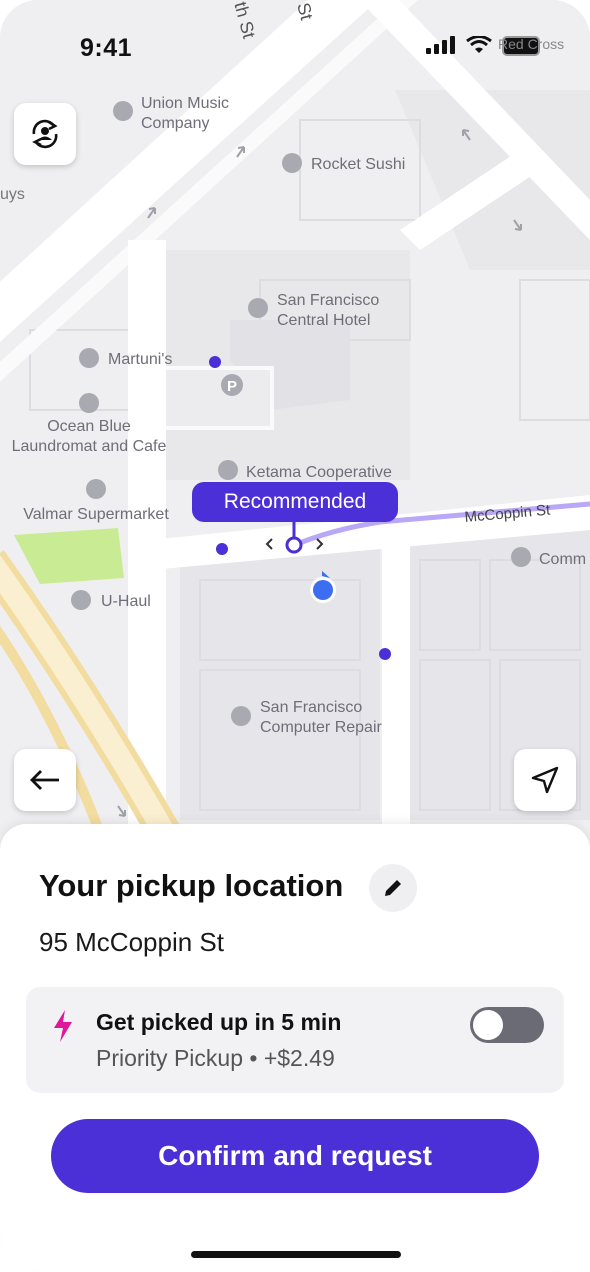 The height and width of the screenshot is (1272, 590). I want to click on parking-icon: P, so click(232, 386).